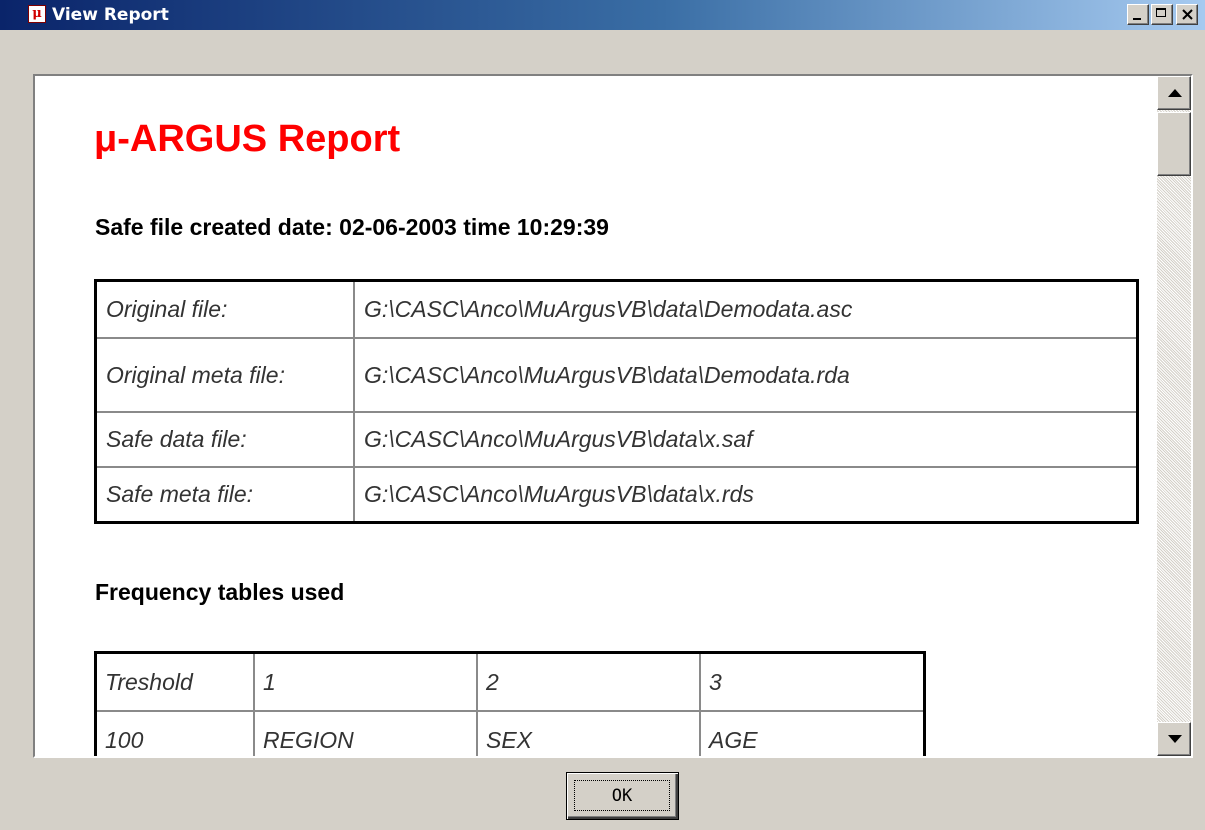 This screenshot has width=1205, height=830. What do you see at coordinates (224, 495) in the screenshot?
I see `file-label: Safe meta file:` at bounding box center [224, 495].